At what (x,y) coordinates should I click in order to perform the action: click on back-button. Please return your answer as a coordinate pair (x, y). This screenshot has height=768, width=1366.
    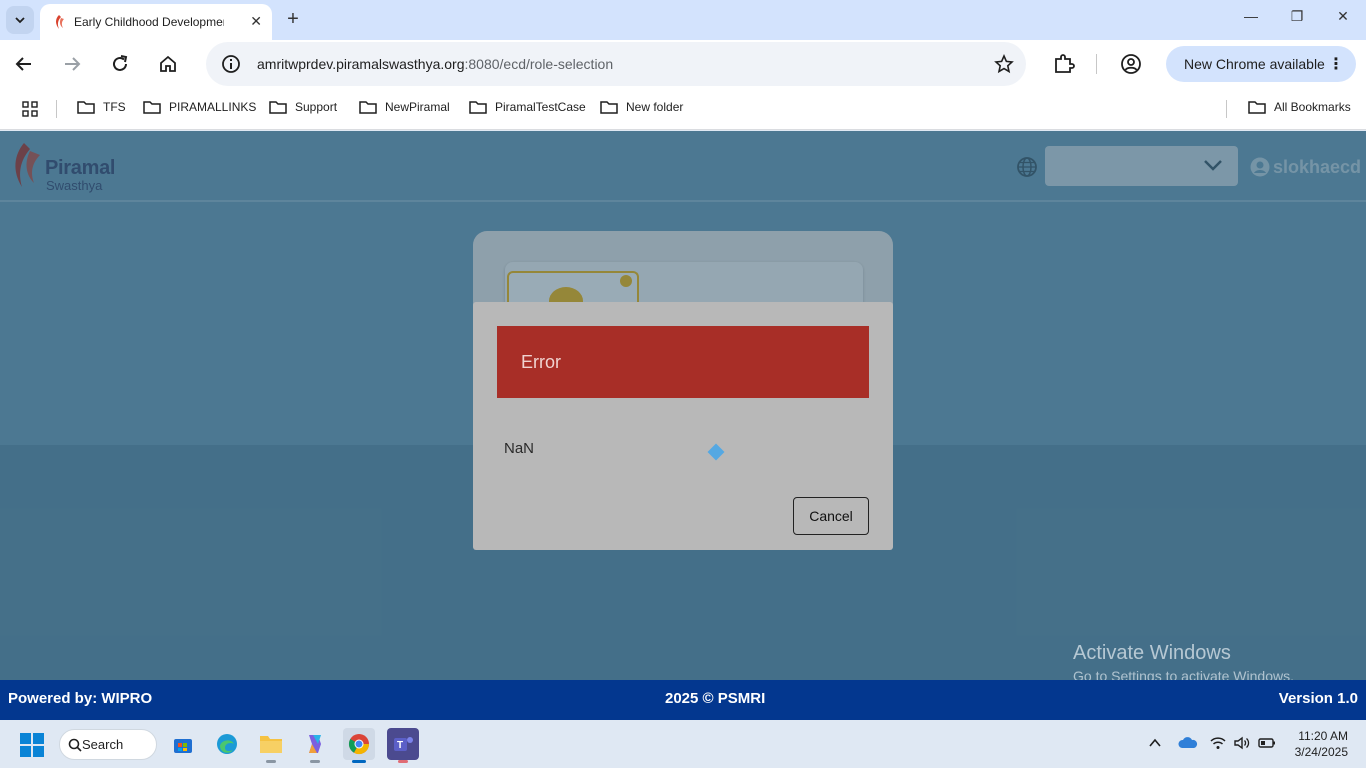
    Looking at the image, I should click on (24, 64).